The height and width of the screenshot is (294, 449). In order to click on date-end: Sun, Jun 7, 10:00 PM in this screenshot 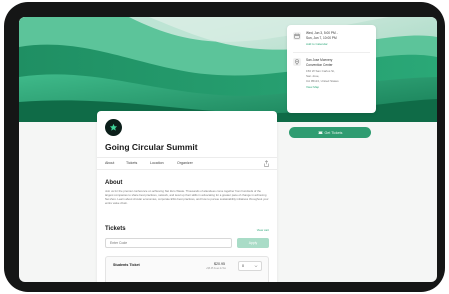, I will do `click(321, 38)`.